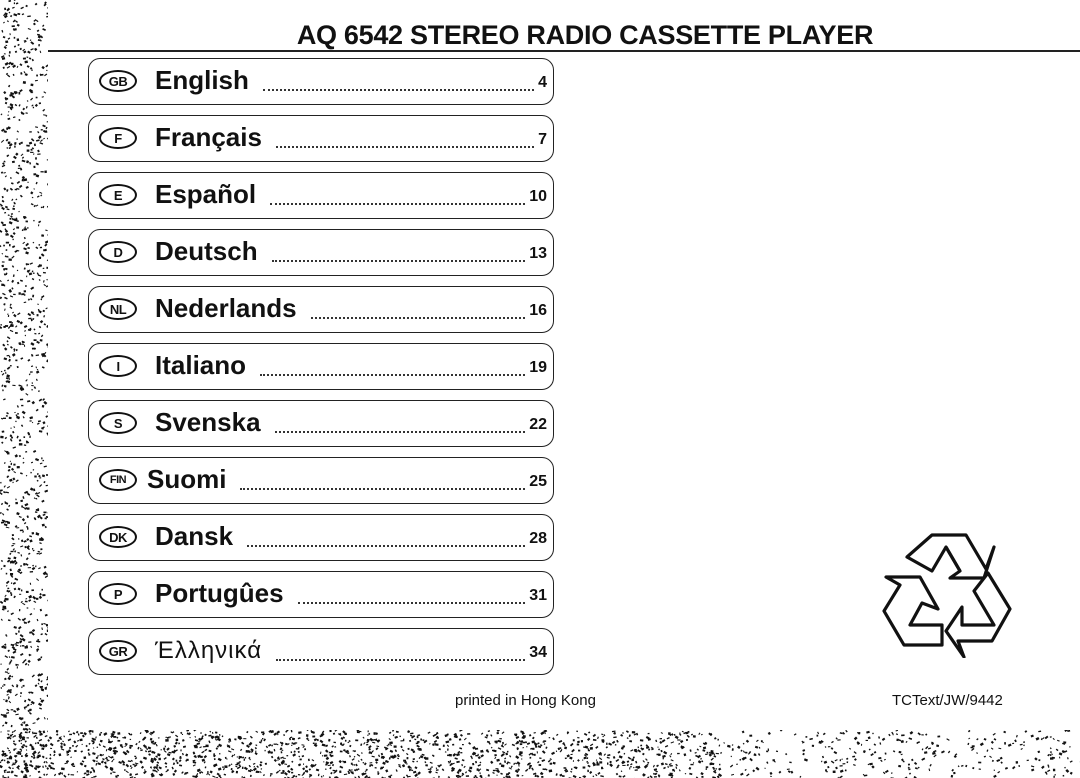 This screenshot has width=1080, height=778. Describe the element at coordinates (321, 138) in the screenshot. I see `toc-entry-f: F Français 7` at that location.